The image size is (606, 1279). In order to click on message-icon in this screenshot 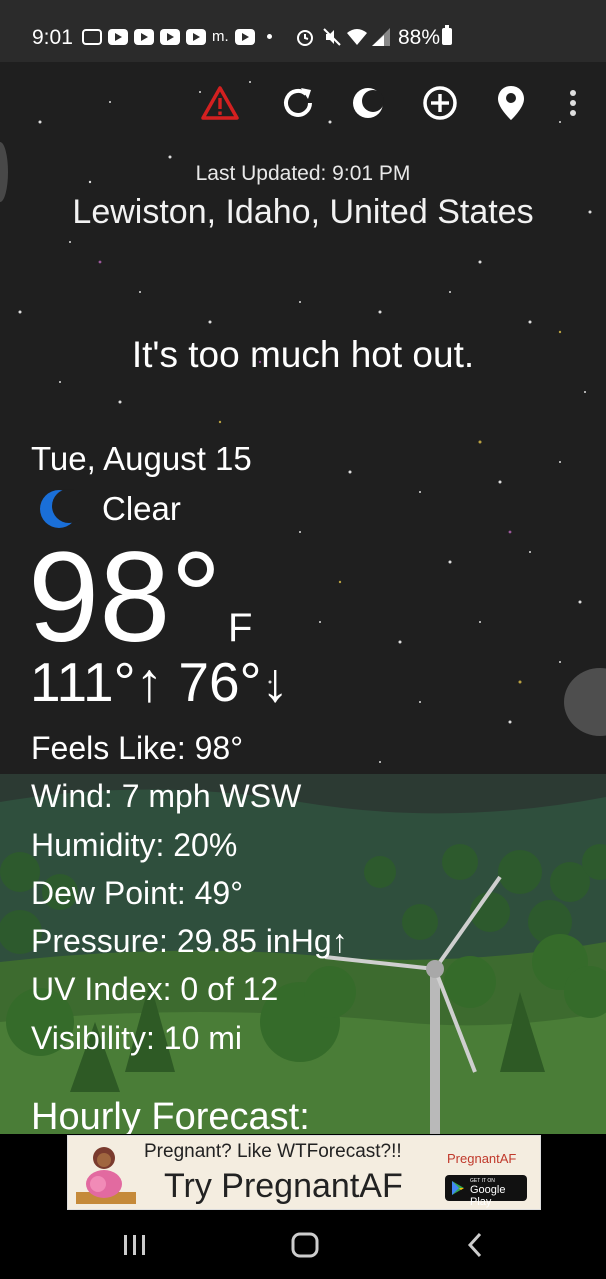, I will do `click(92, 36)`.